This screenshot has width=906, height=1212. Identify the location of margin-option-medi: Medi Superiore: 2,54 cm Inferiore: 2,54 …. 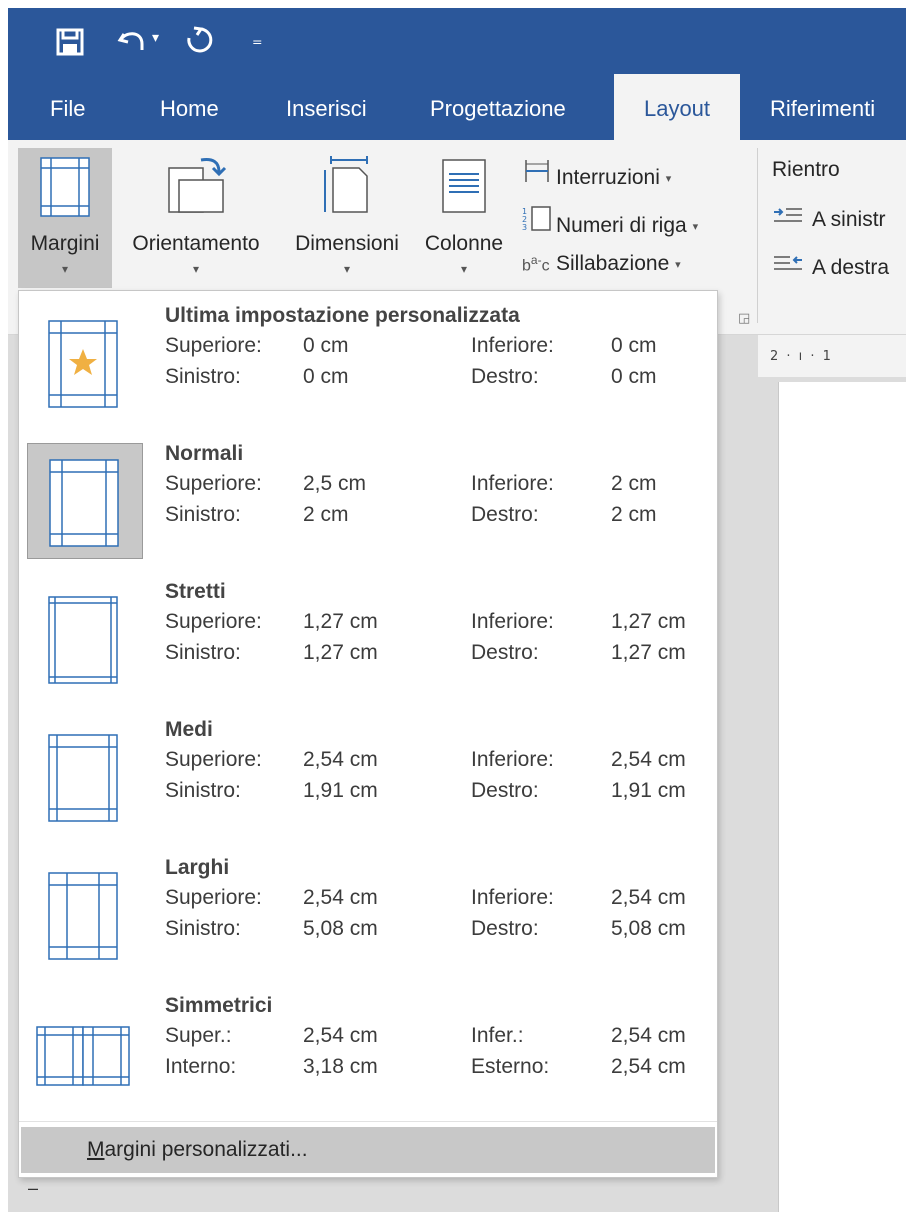
(370, 774).